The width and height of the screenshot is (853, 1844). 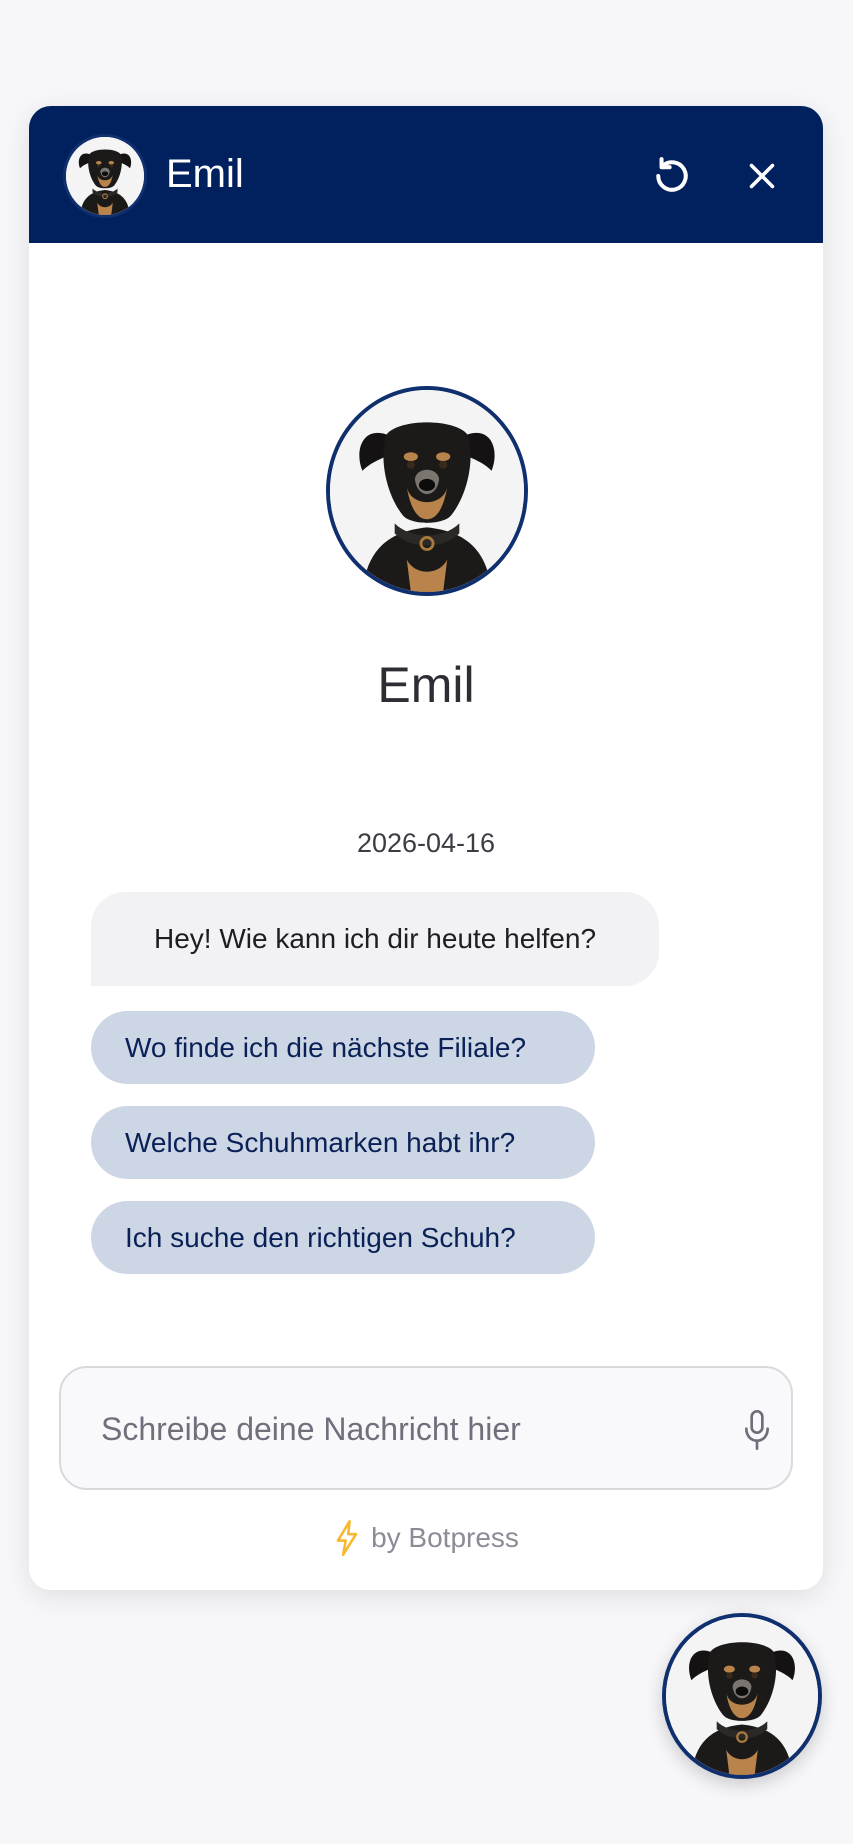 I want to click on close-icon, so click(x=762, y=176).